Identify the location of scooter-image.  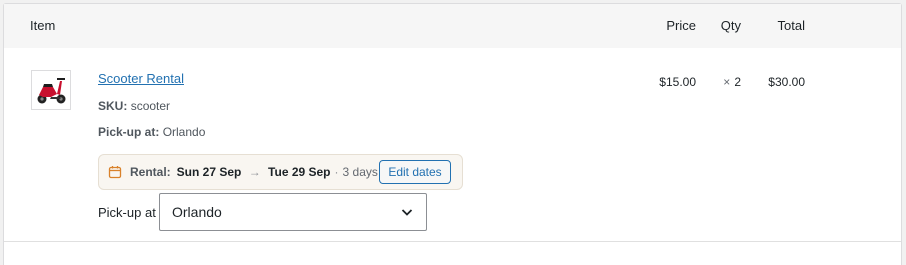
(51, 91).